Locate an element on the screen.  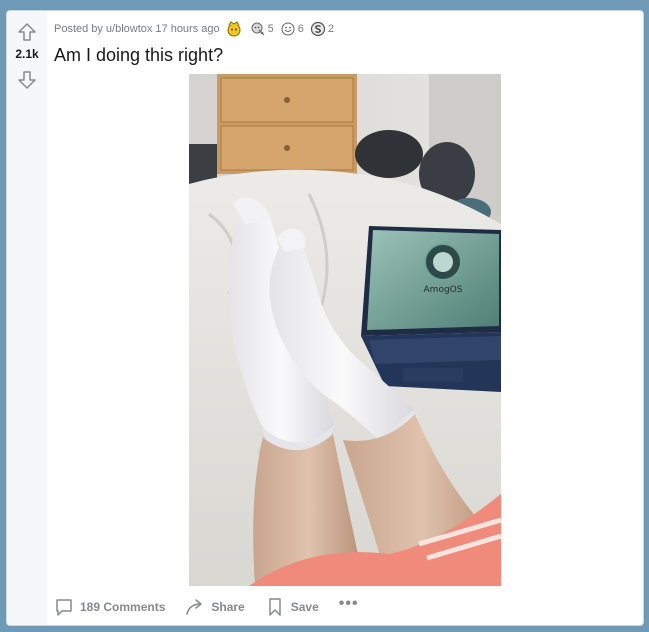
award-count: 2 is located at coordinates (330, 29).